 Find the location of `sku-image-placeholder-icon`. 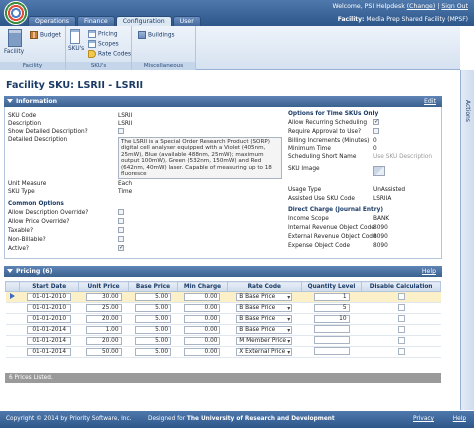

sku-image-placeholder-icon is located at coordinates (379, 171).